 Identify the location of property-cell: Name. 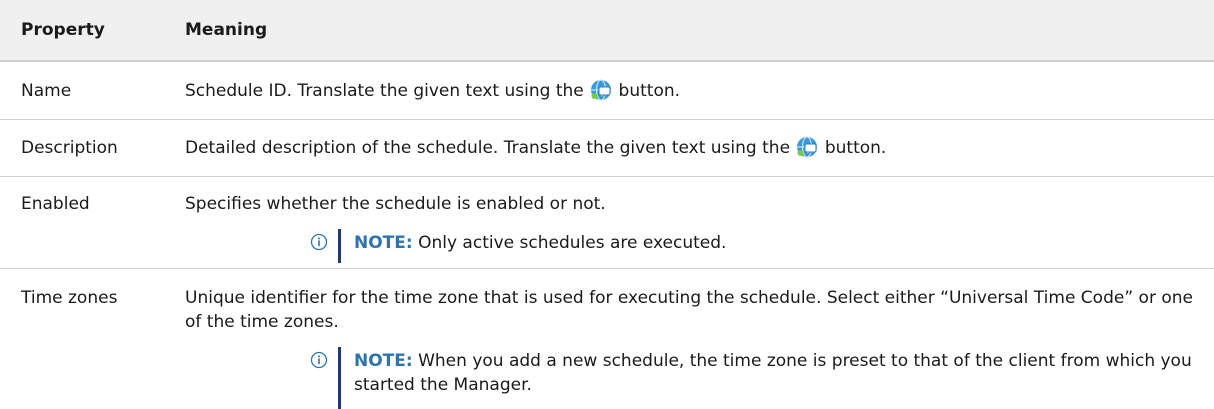
(46, 91).